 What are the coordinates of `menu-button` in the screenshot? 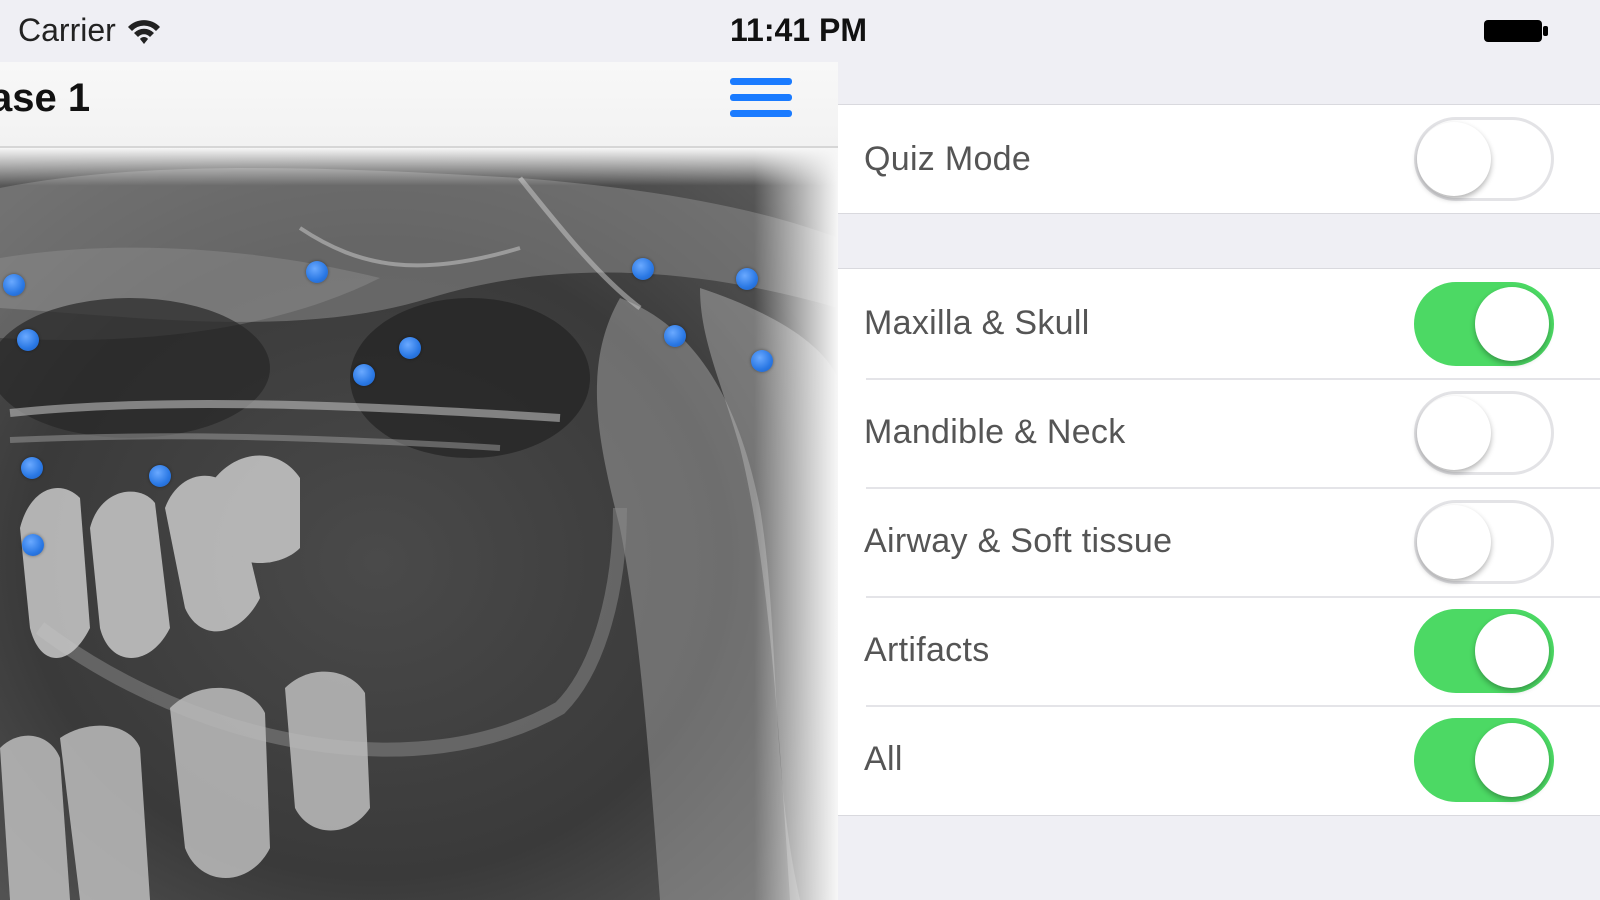 It's located at (761, 102).